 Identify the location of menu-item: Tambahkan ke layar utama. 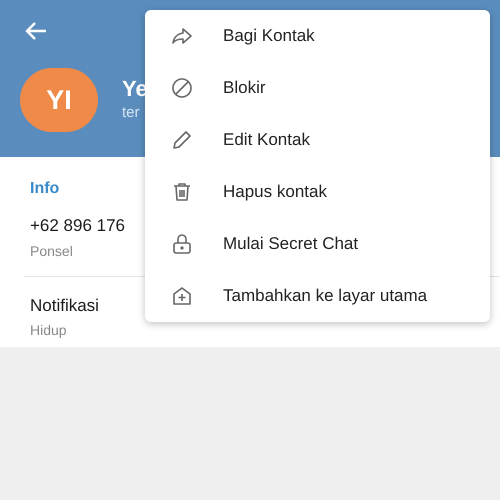
(317, 296).